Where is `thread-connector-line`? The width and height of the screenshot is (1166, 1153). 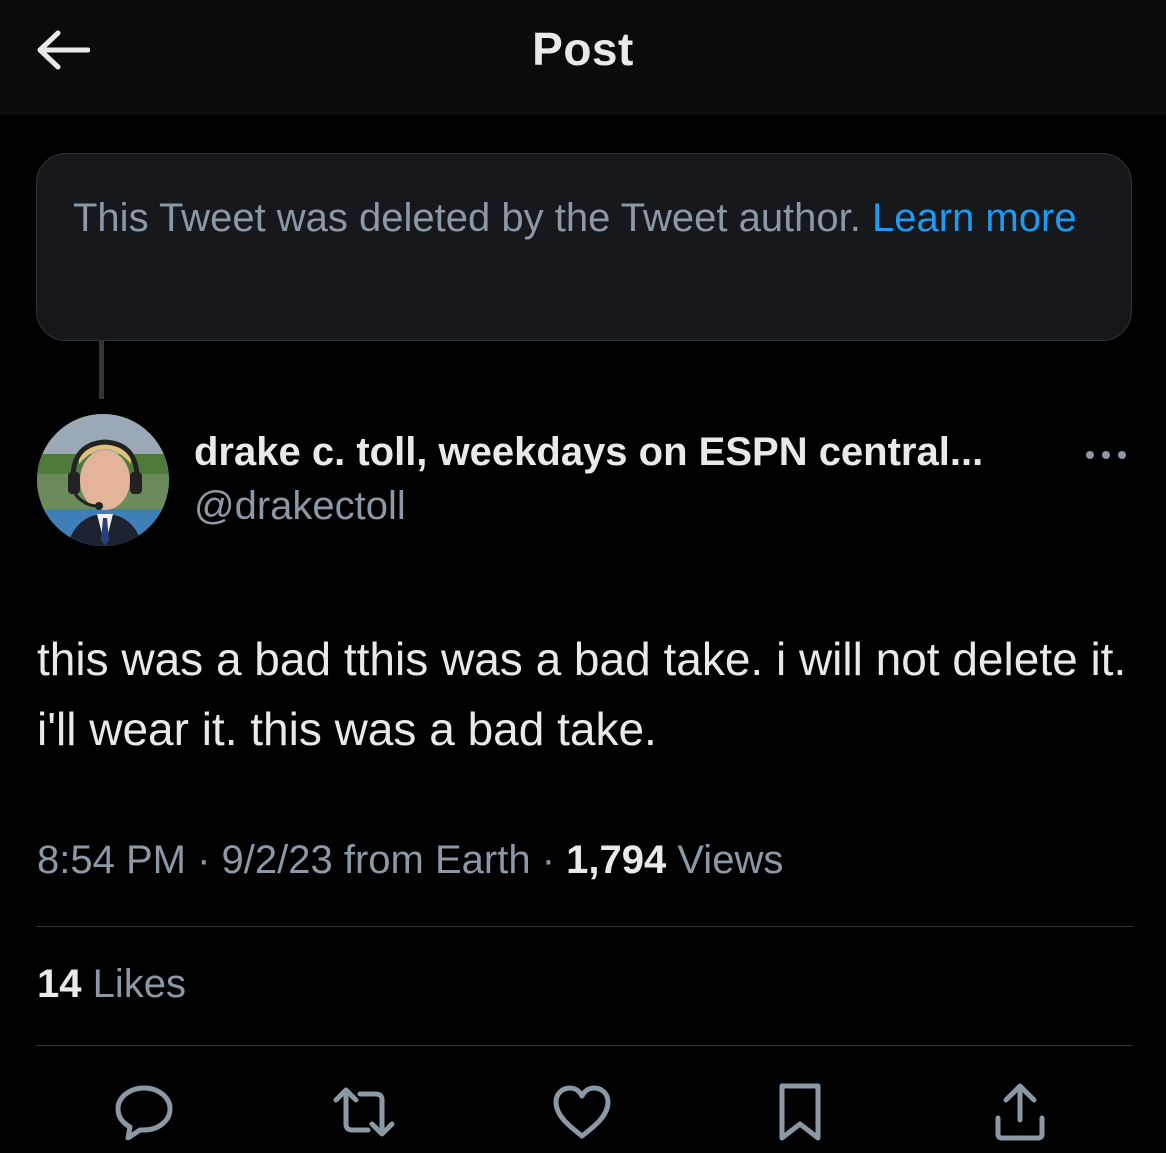 thread-connector-line is located at coordinates (101, 370).